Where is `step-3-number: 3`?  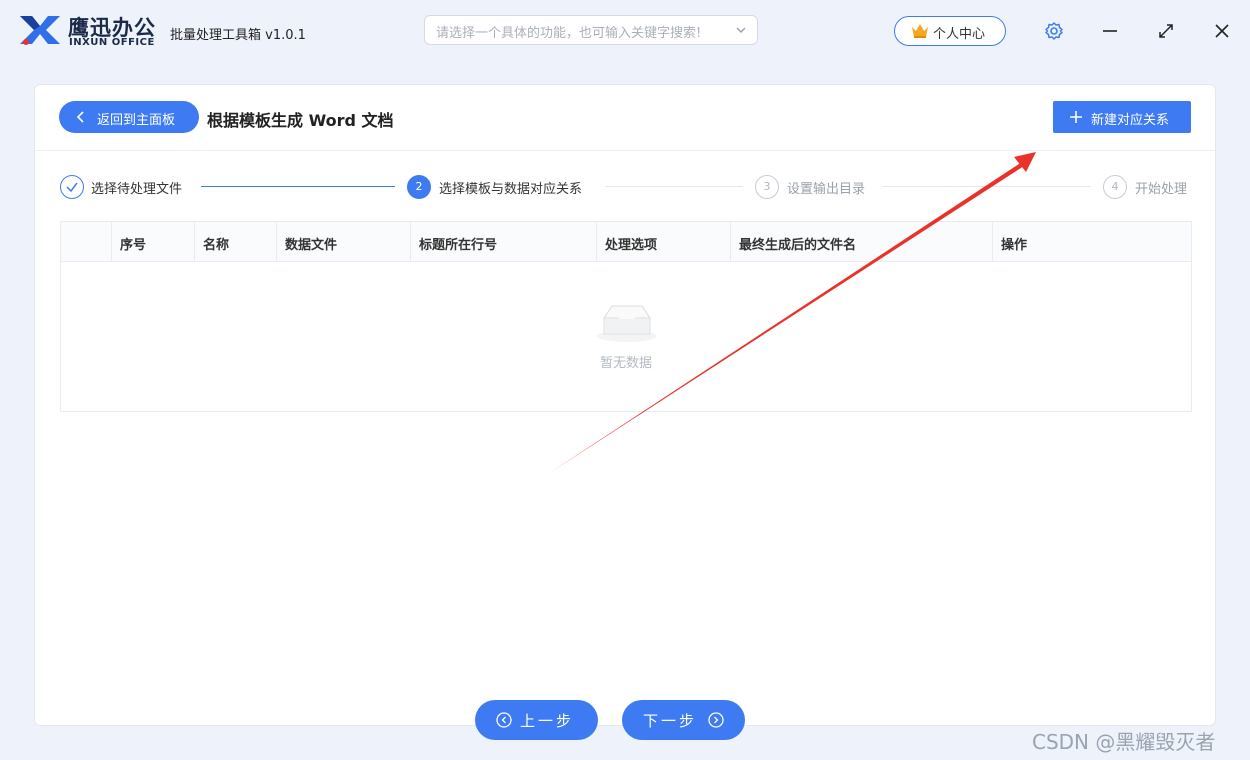
step-3-number: 3 is located at coordinates (767, 187).